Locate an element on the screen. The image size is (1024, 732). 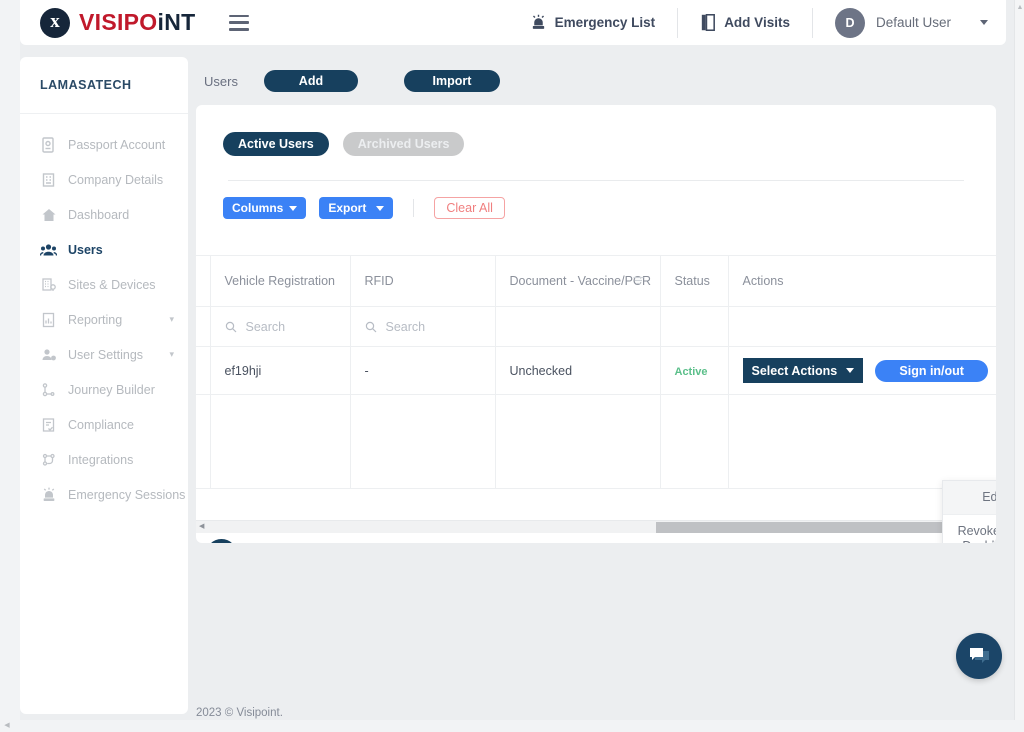
page-size-5: 5 is located at coordinates (221, 541).